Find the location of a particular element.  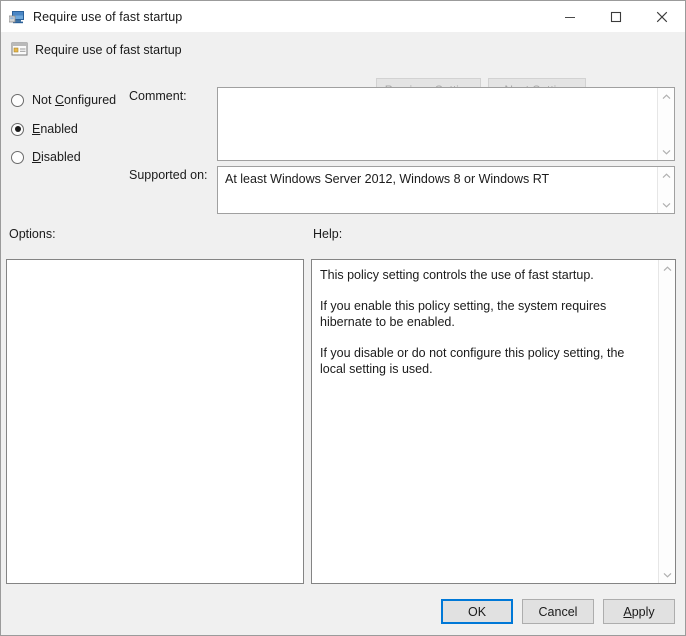

title-bar: Require use of fast startup is located at coordinates (343, 16).